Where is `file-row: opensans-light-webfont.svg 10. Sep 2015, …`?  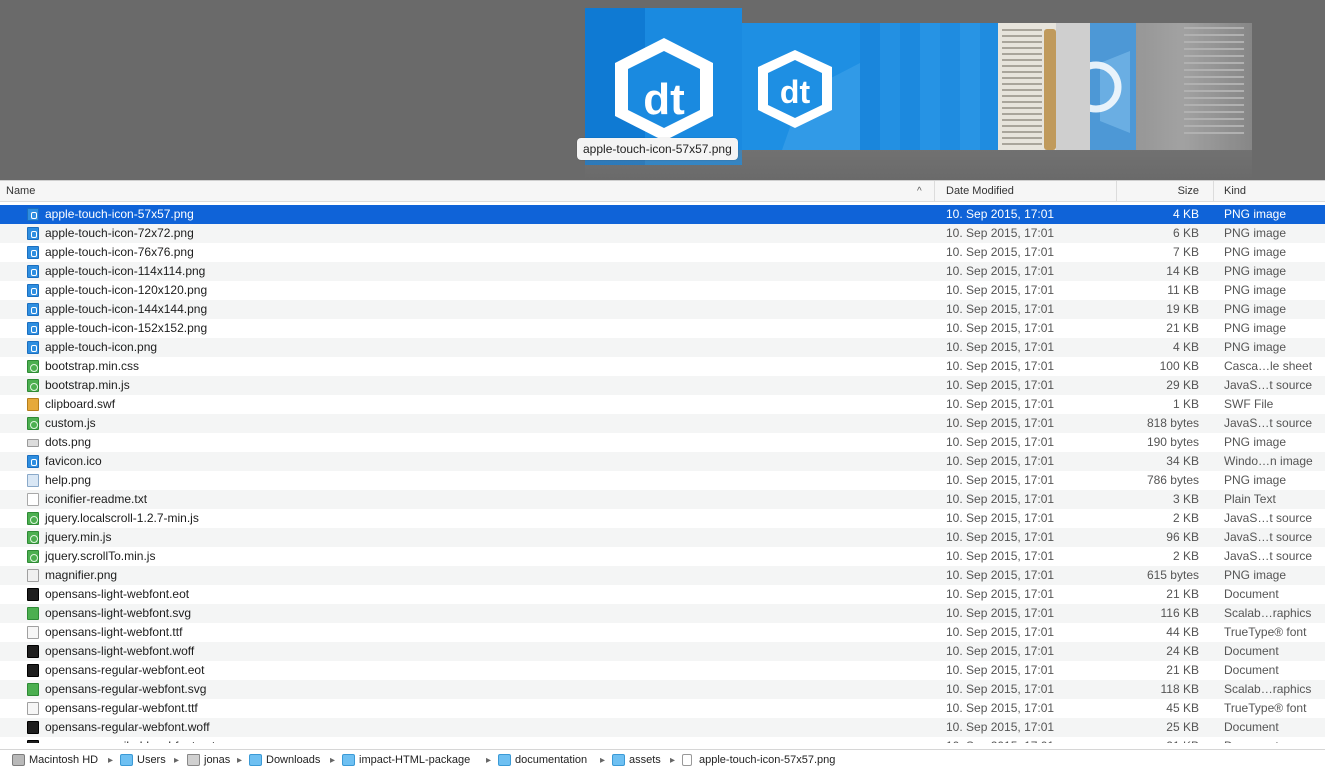 file-row: opensans-light-webfont.svg 10. Sep 2015, … is located at coordinates (662, 613).